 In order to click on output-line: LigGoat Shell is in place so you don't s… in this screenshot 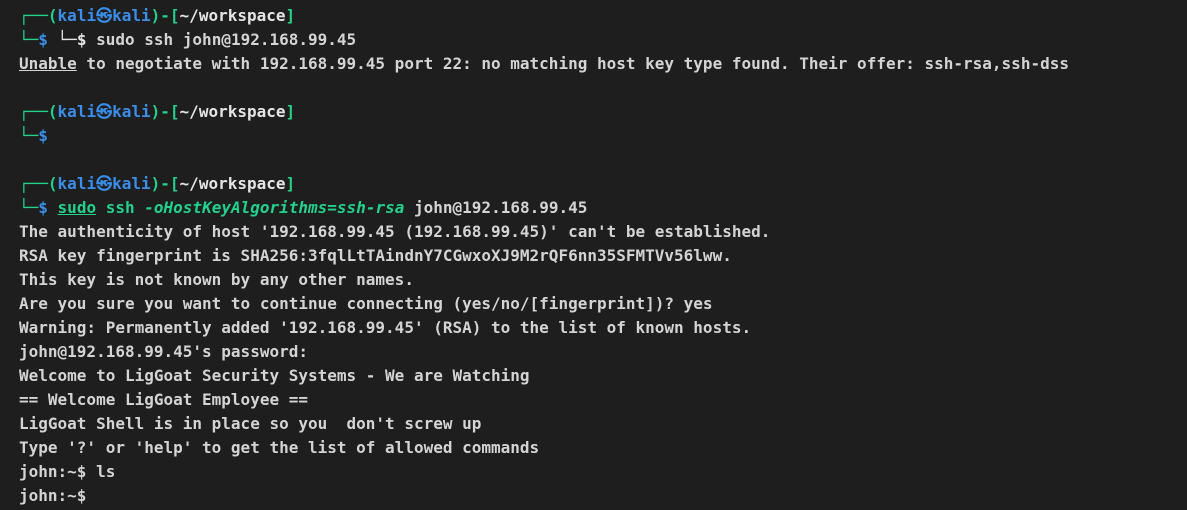, I will do `click(250, 423)`.